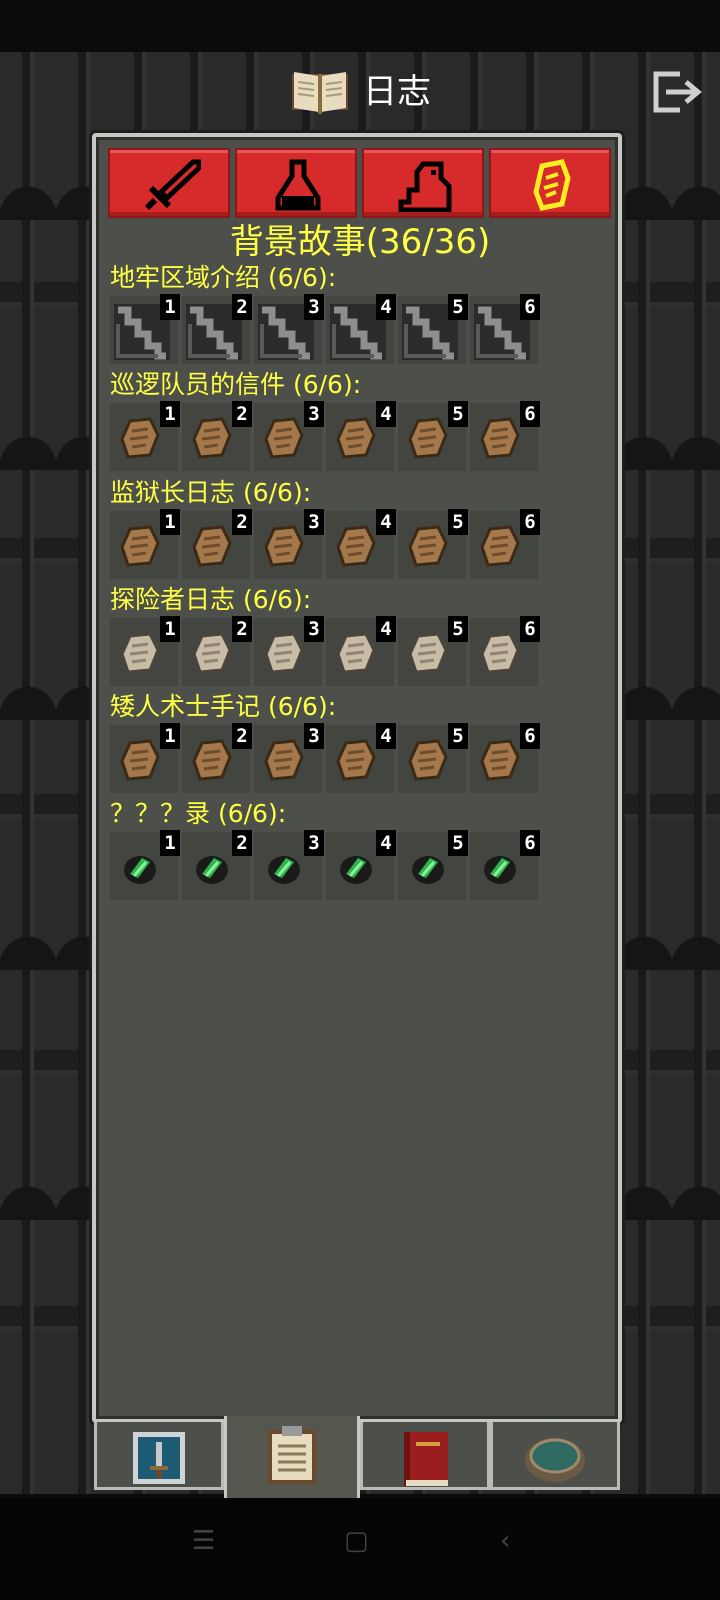  I want to click on tab-creatures, so click(423, 183).